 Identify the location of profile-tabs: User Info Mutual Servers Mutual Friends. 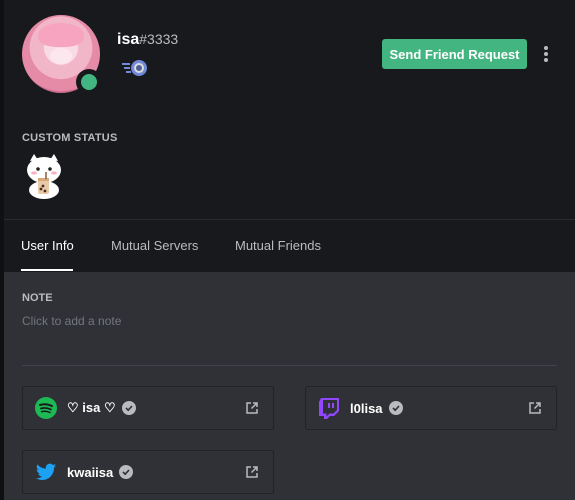
(289, 246).